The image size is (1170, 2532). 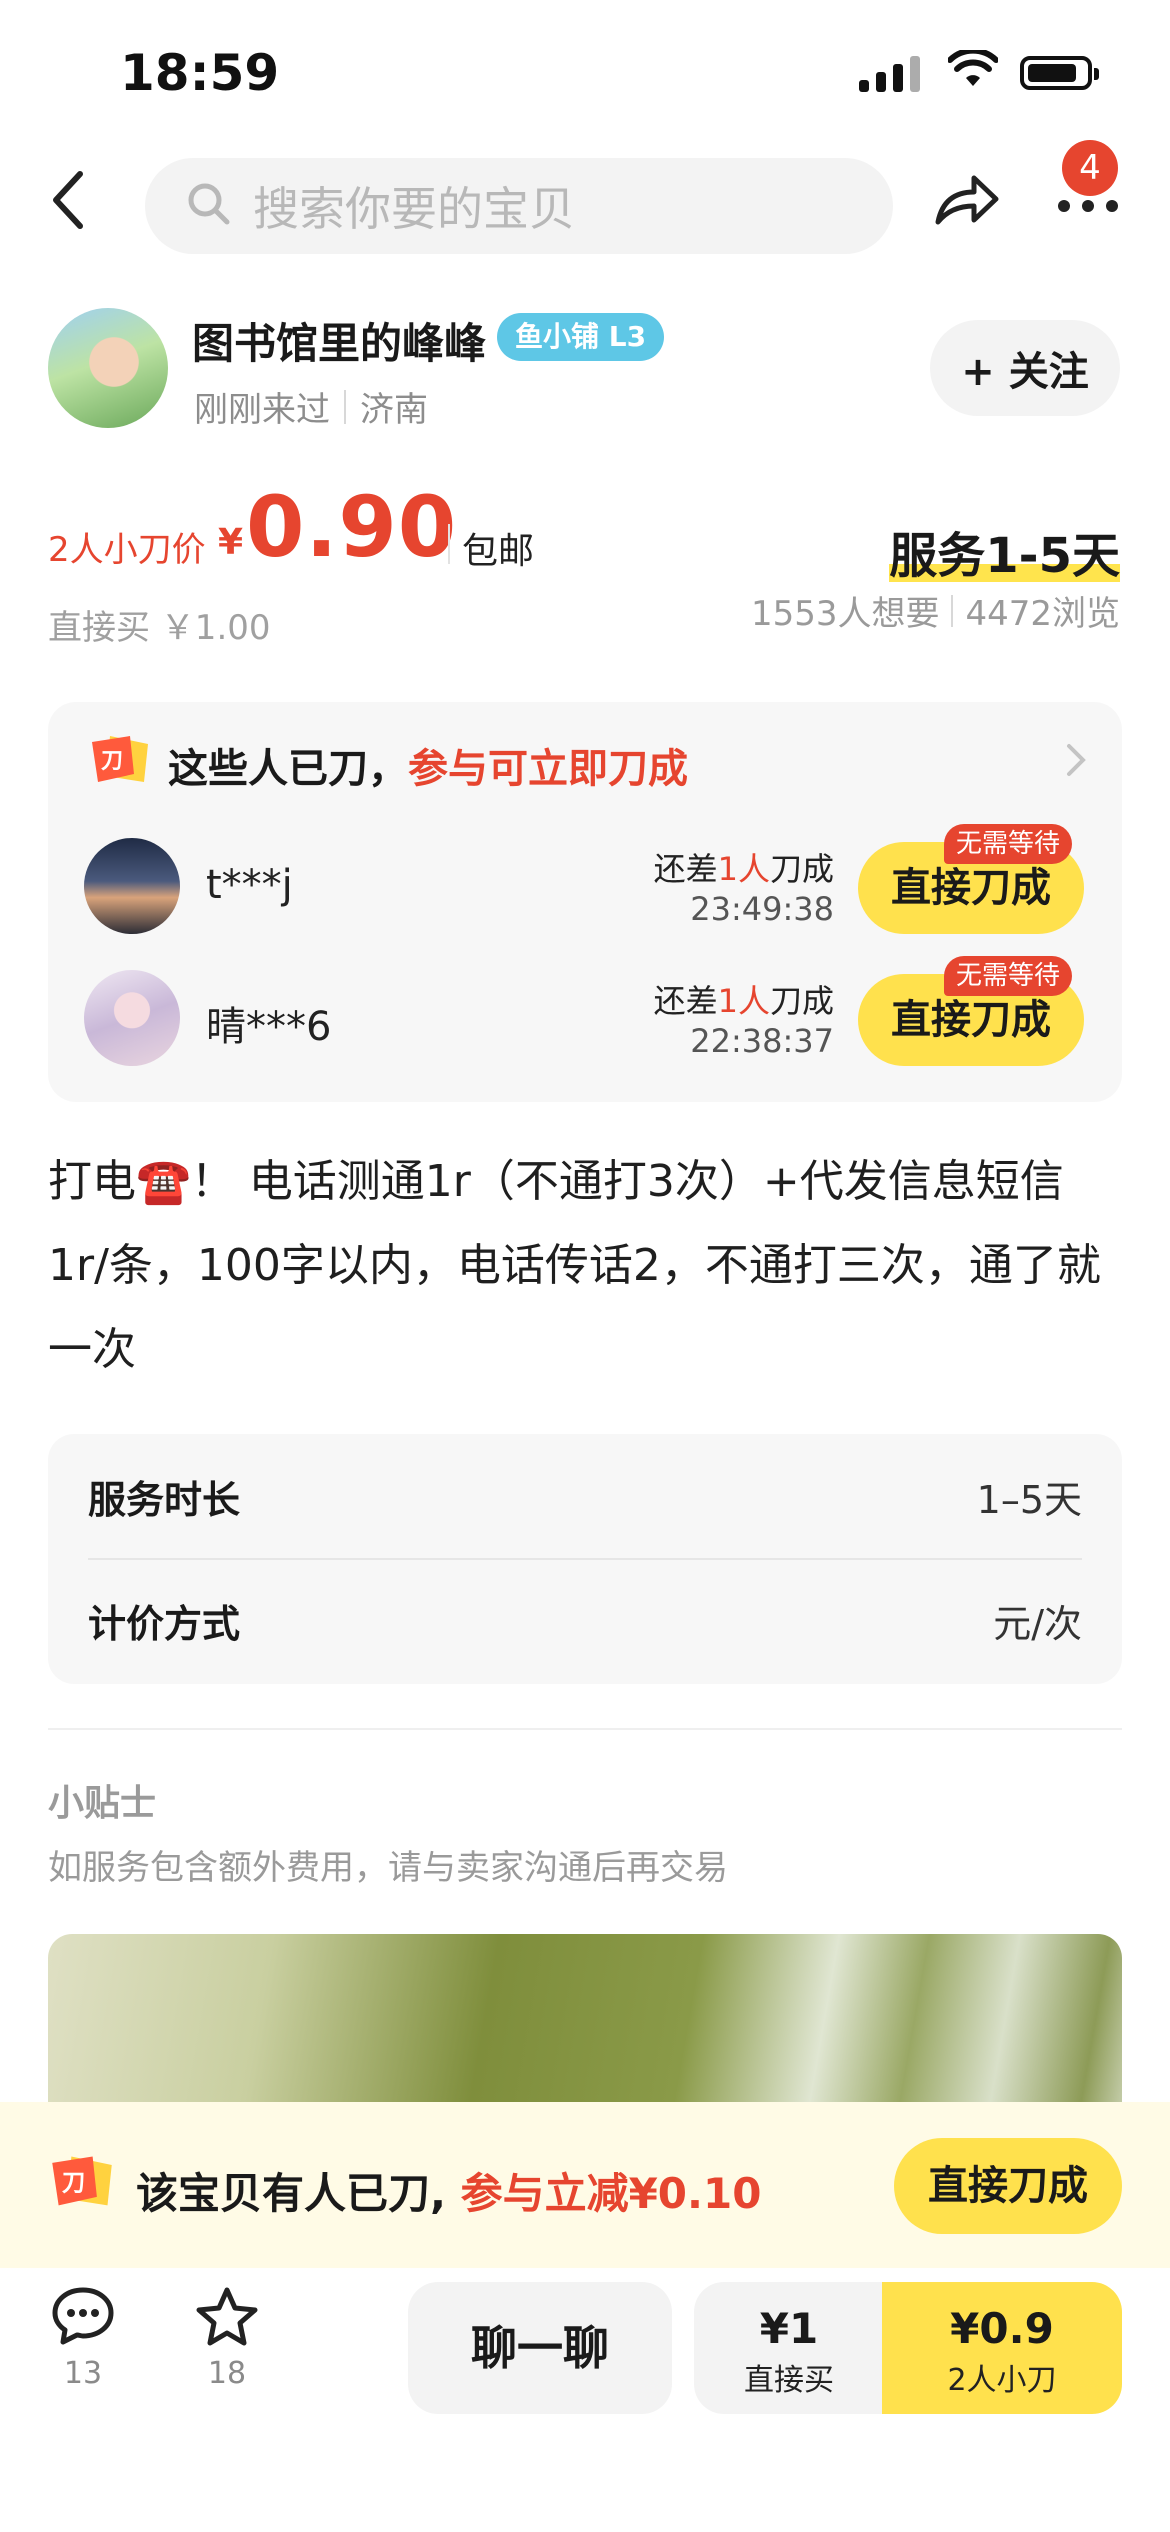 I want to click on info-value: 1–5天, so click(x=1029, y=1499).